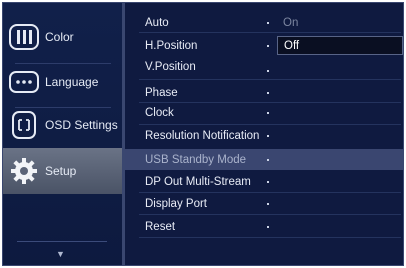  I want to click on osd-settings-icon, so click(24, 125).